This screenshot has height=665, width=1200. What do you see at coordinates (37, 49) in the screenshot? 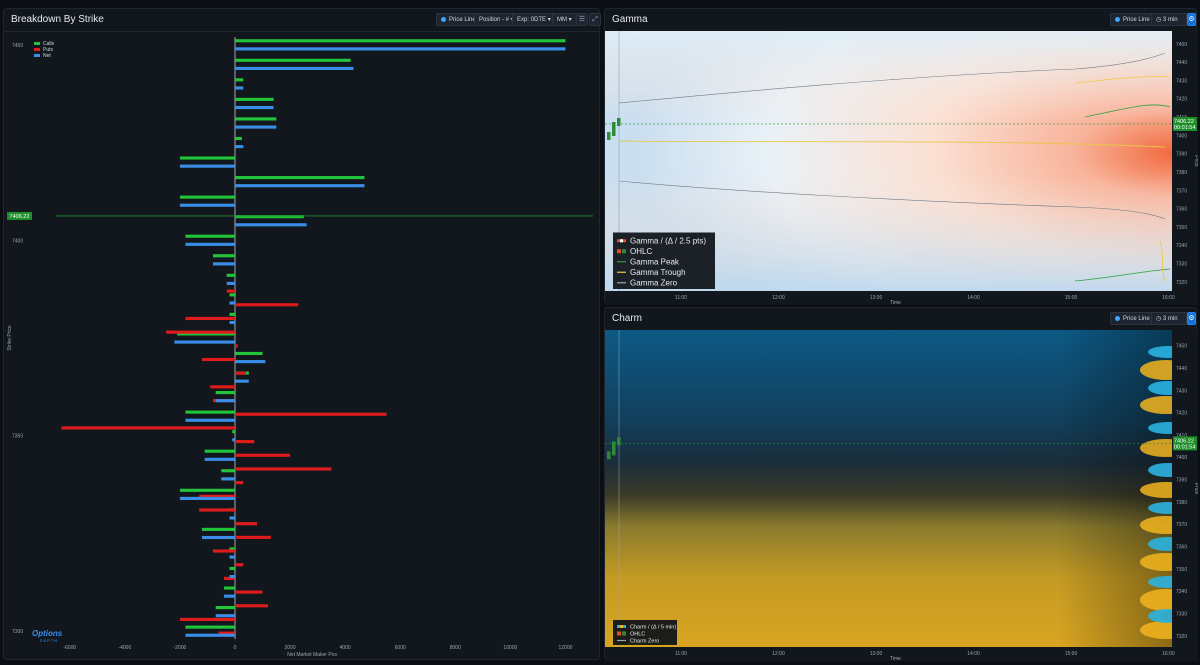
I see `legend-swatch` at bounding box center [37, 49].